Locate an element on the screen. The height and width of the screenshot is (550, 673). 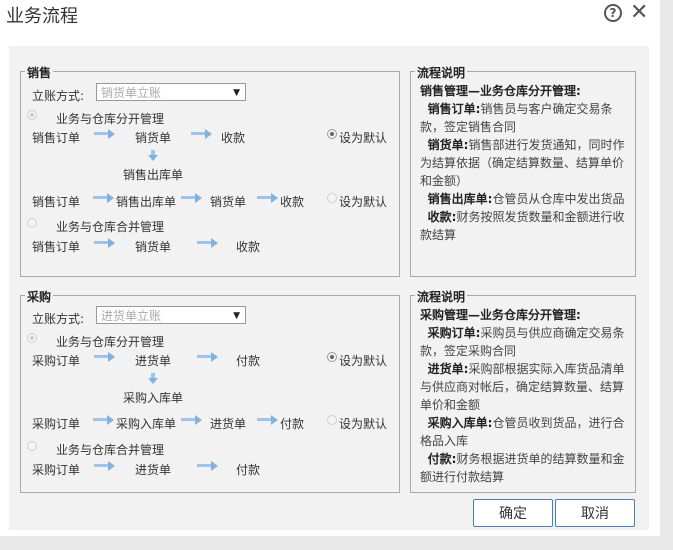
purchase-separate-radio is located at coordinates (32, 338).